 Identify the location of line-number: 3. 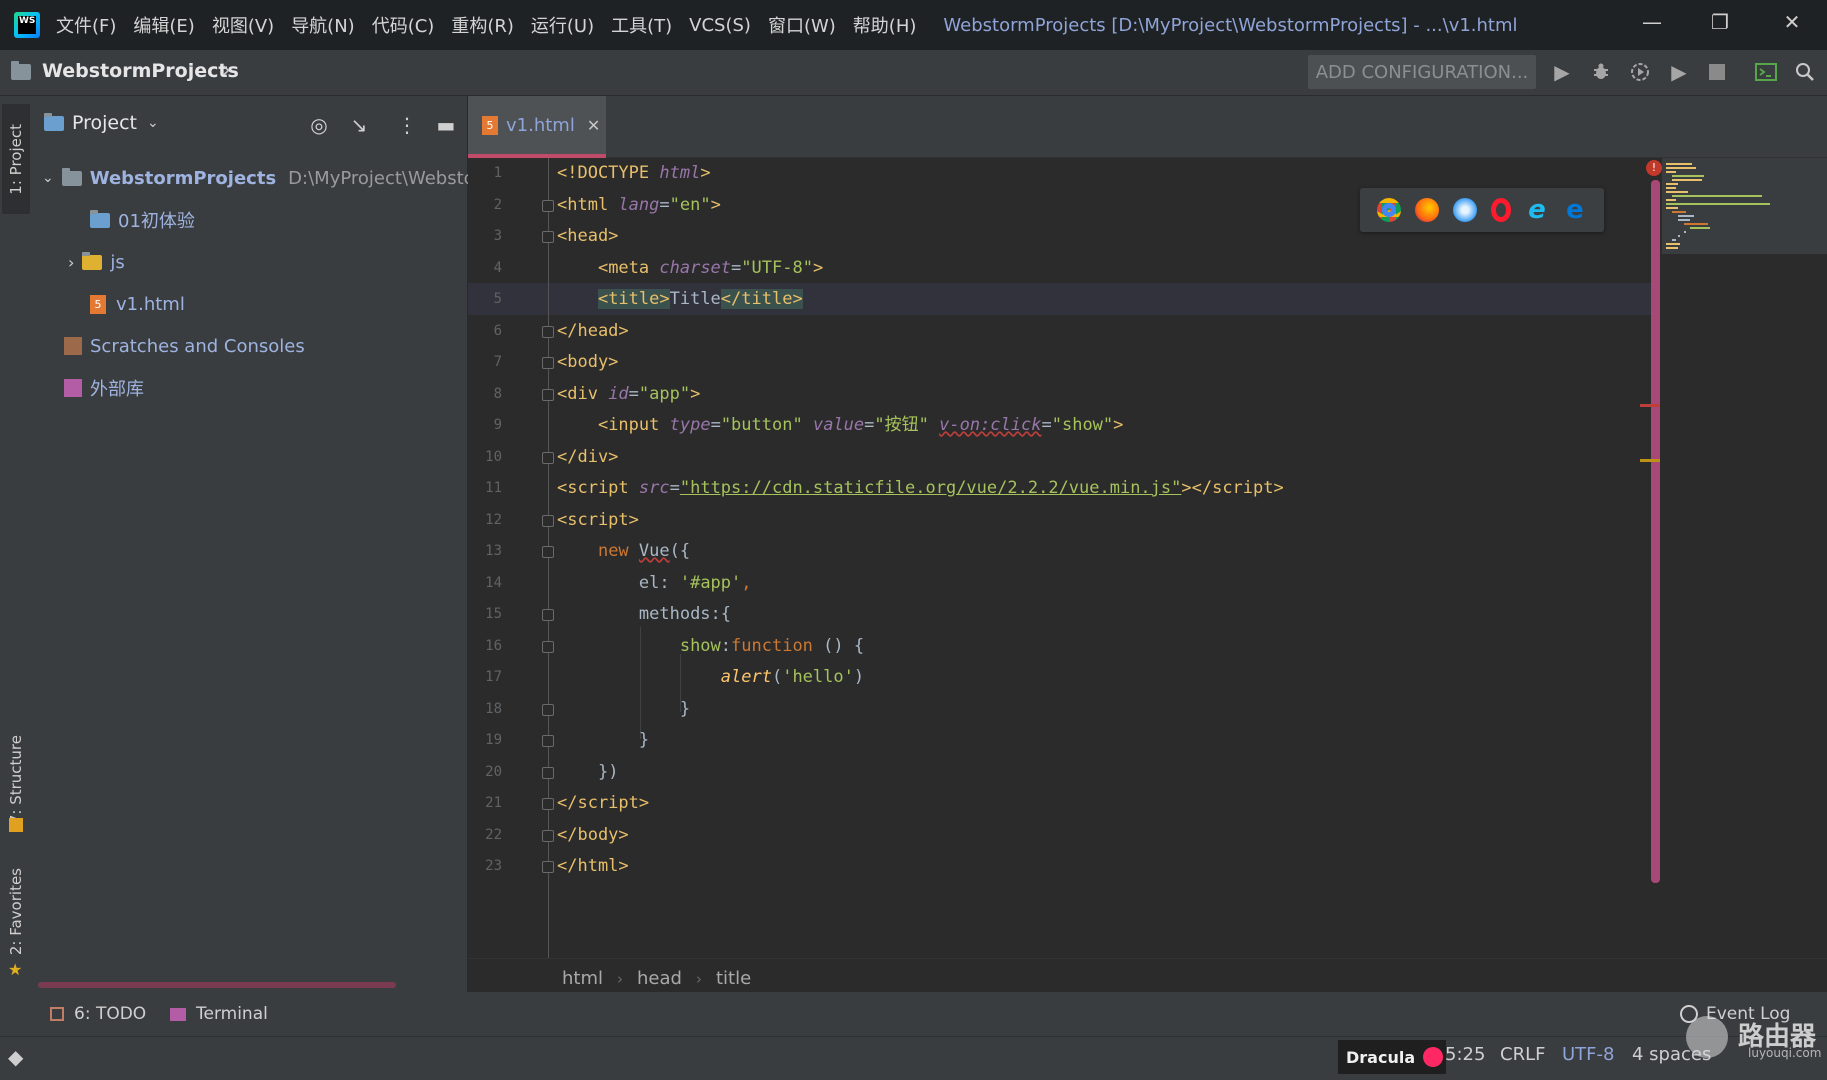
(497, 236).